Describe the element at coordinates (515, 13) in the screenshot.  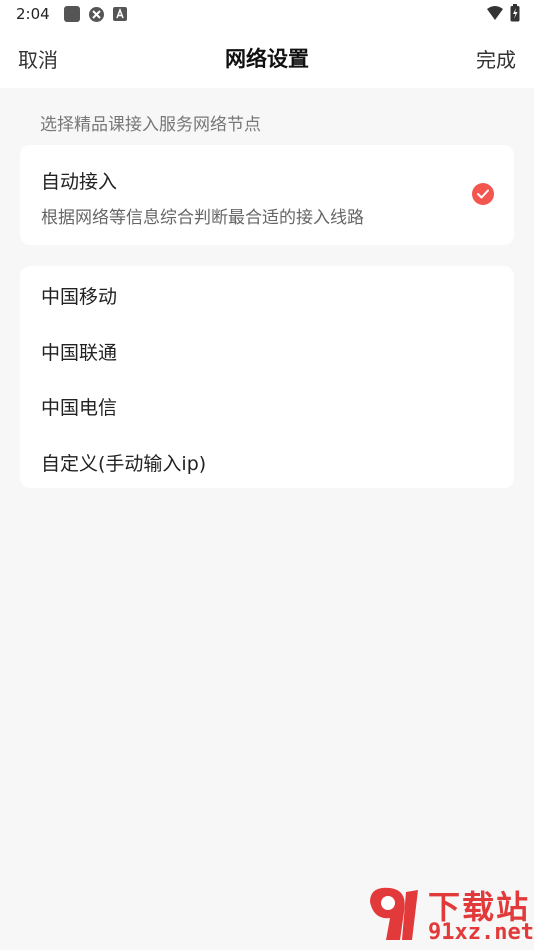
I see `battery-icon` at that location.